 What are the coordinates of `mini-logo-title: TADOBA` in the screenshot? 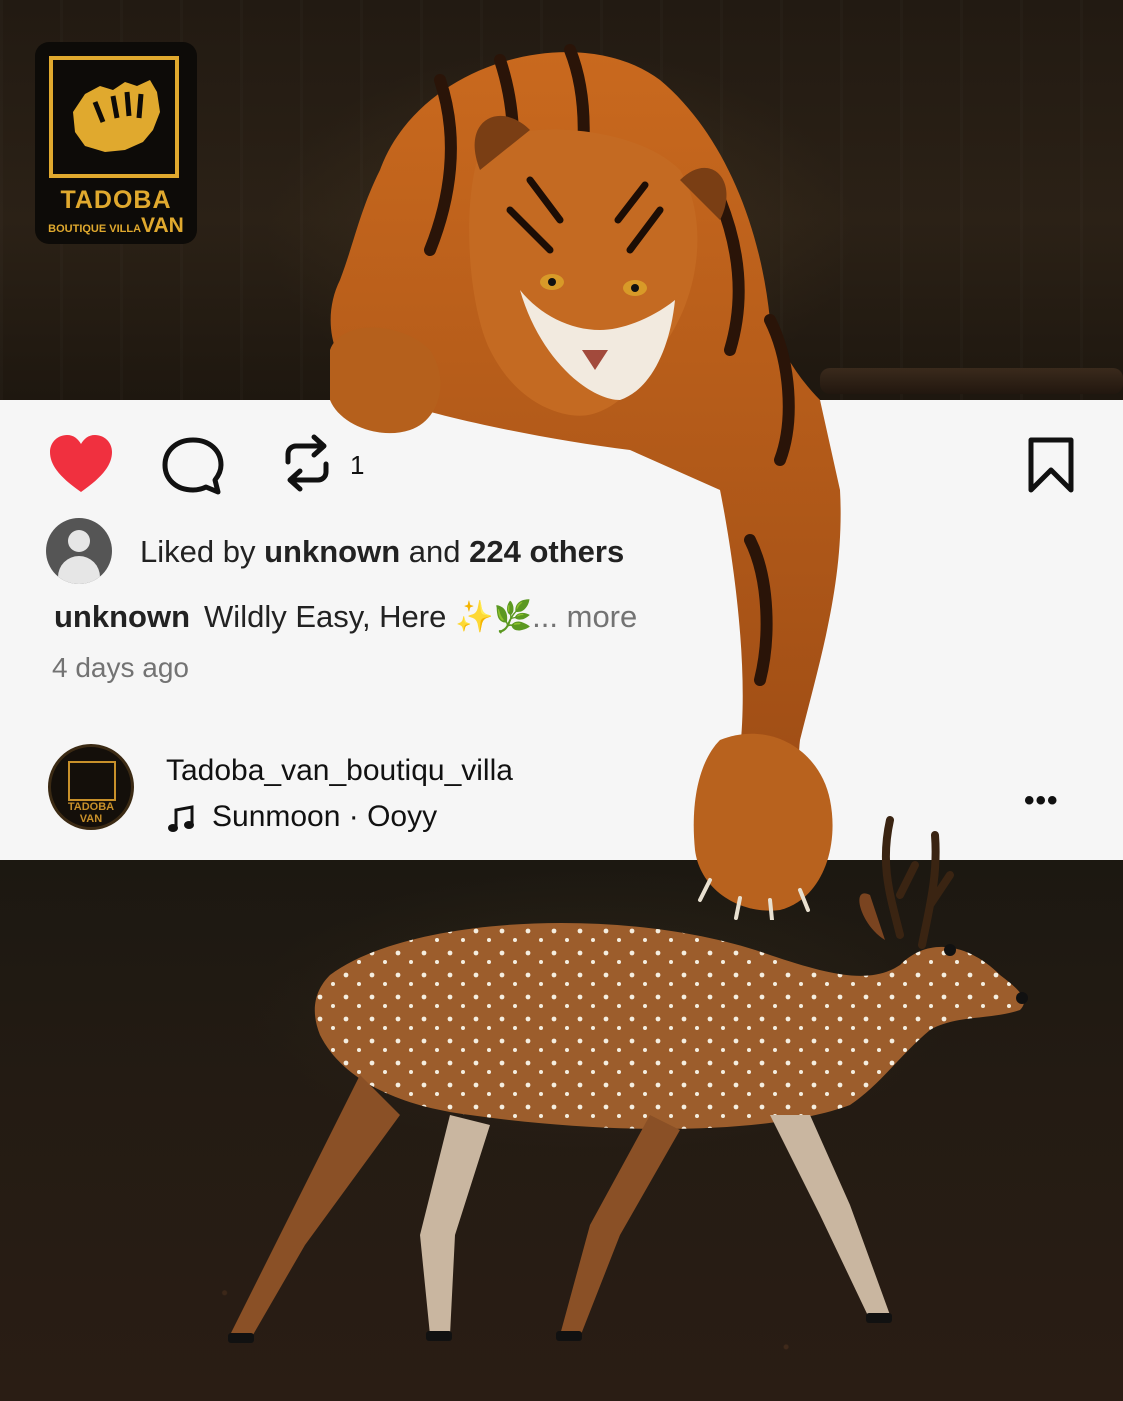 It's located at (91, 807).